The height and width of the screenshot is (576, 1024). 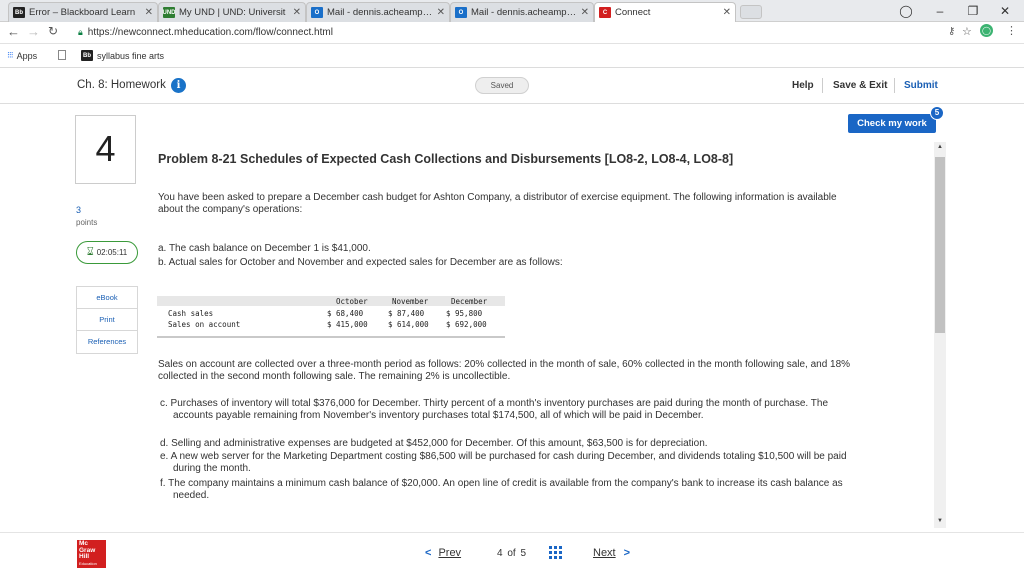 What do you see at coordinates (892, 123) in the screenshot?
I see `check-my-work-button: Check my work` at bounding box center [892, 123].